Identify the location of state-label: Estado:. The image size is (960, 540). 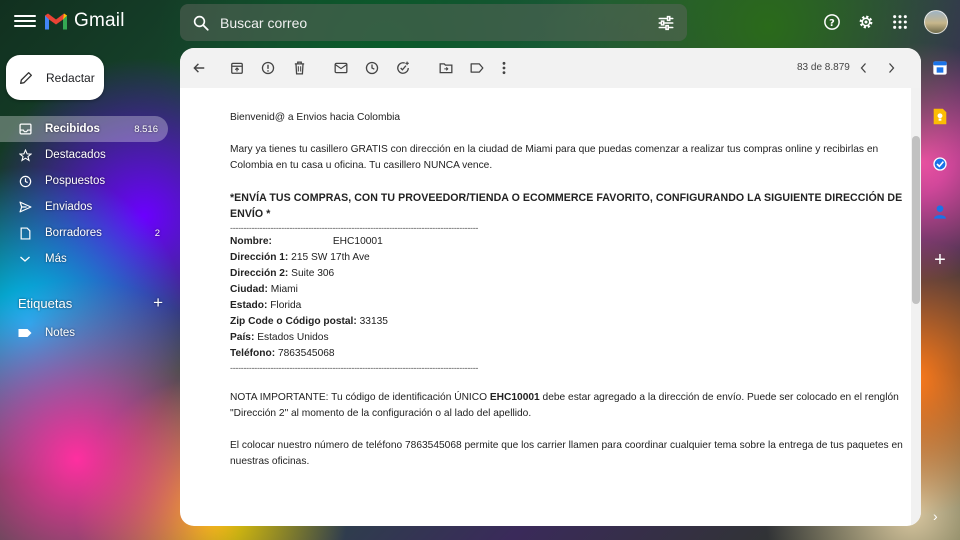
(249, 305).